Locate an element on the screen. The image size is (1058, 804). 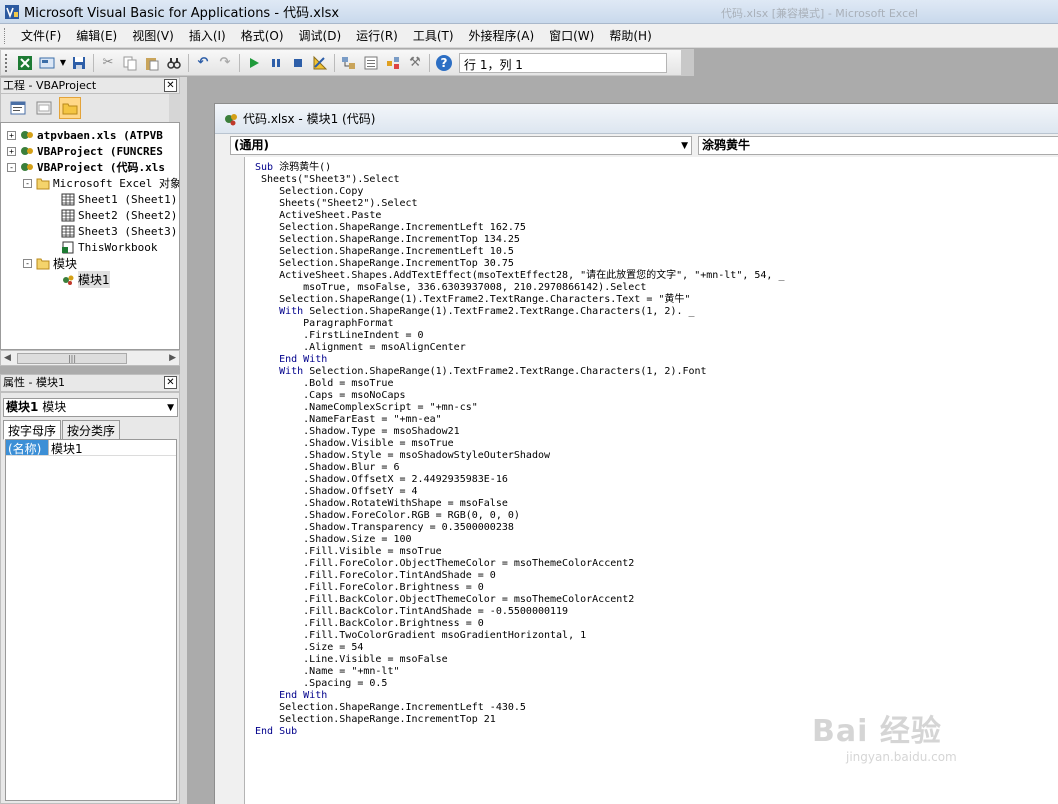
procedure-dropdown: 涂鸦黄牛 is located at coordinates (878, 145).